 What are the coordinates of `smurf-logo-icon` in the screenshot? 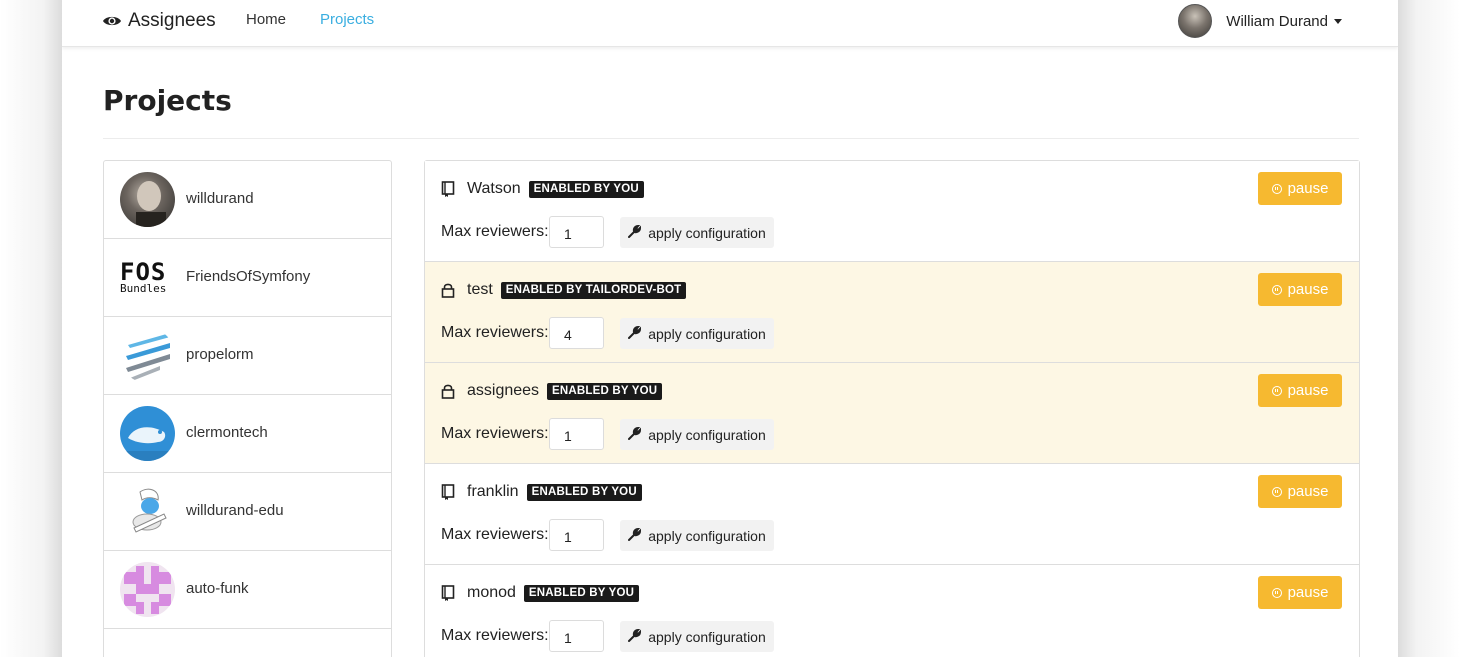 It's located at (147, 511).